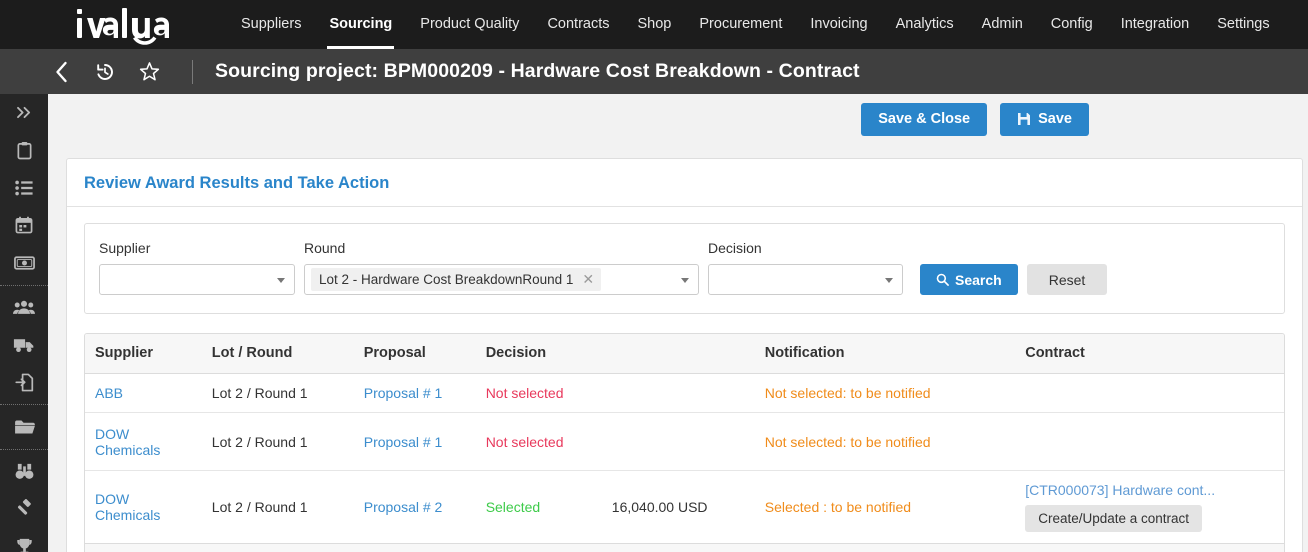  I want to click on supplier-field: Supplier, so click(197, 267).